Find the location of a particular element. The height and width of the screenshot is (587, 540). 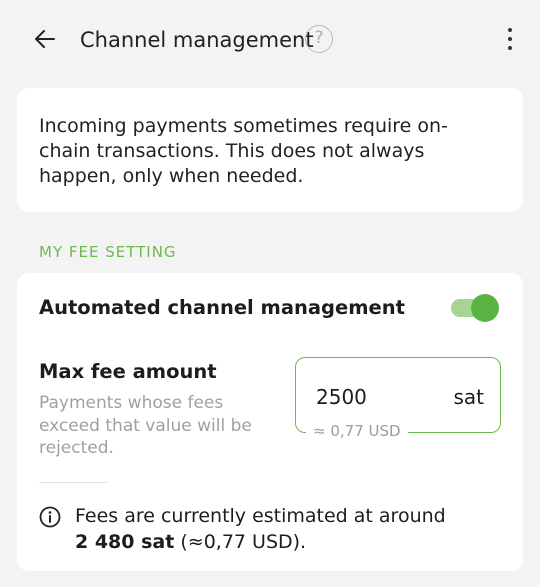

max-fee-input: 2500 sat ≈ 0,77 USD is located at coordinates (398, 398).